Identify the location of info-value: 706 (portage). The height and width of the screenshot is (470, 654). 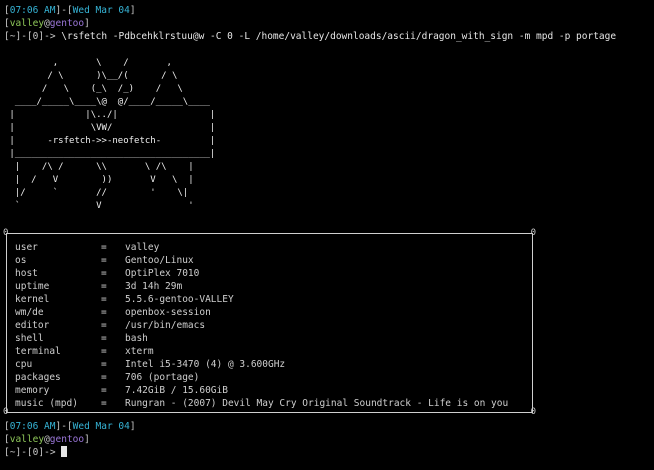
(162, 377).